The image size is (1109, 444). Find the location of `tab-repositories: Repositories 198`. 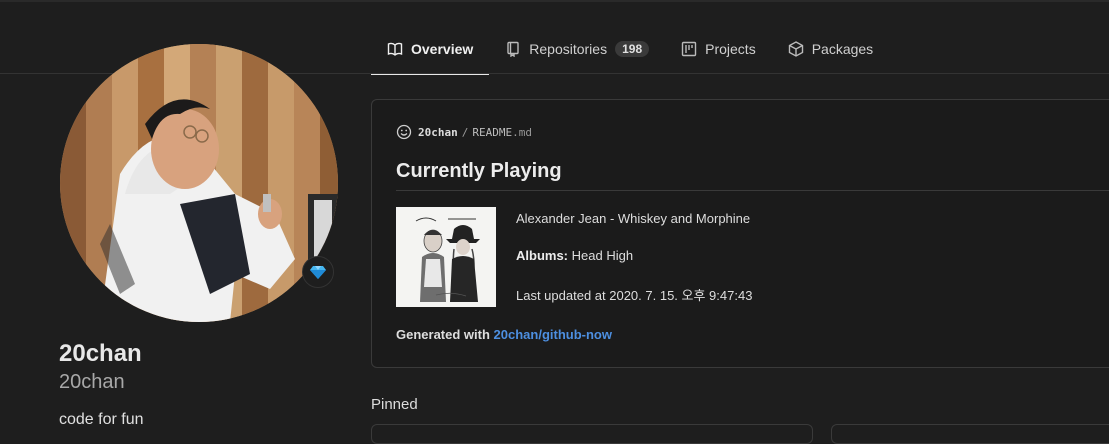

tab-repositories: Repositories 198 is located at coordinates (577, 49).